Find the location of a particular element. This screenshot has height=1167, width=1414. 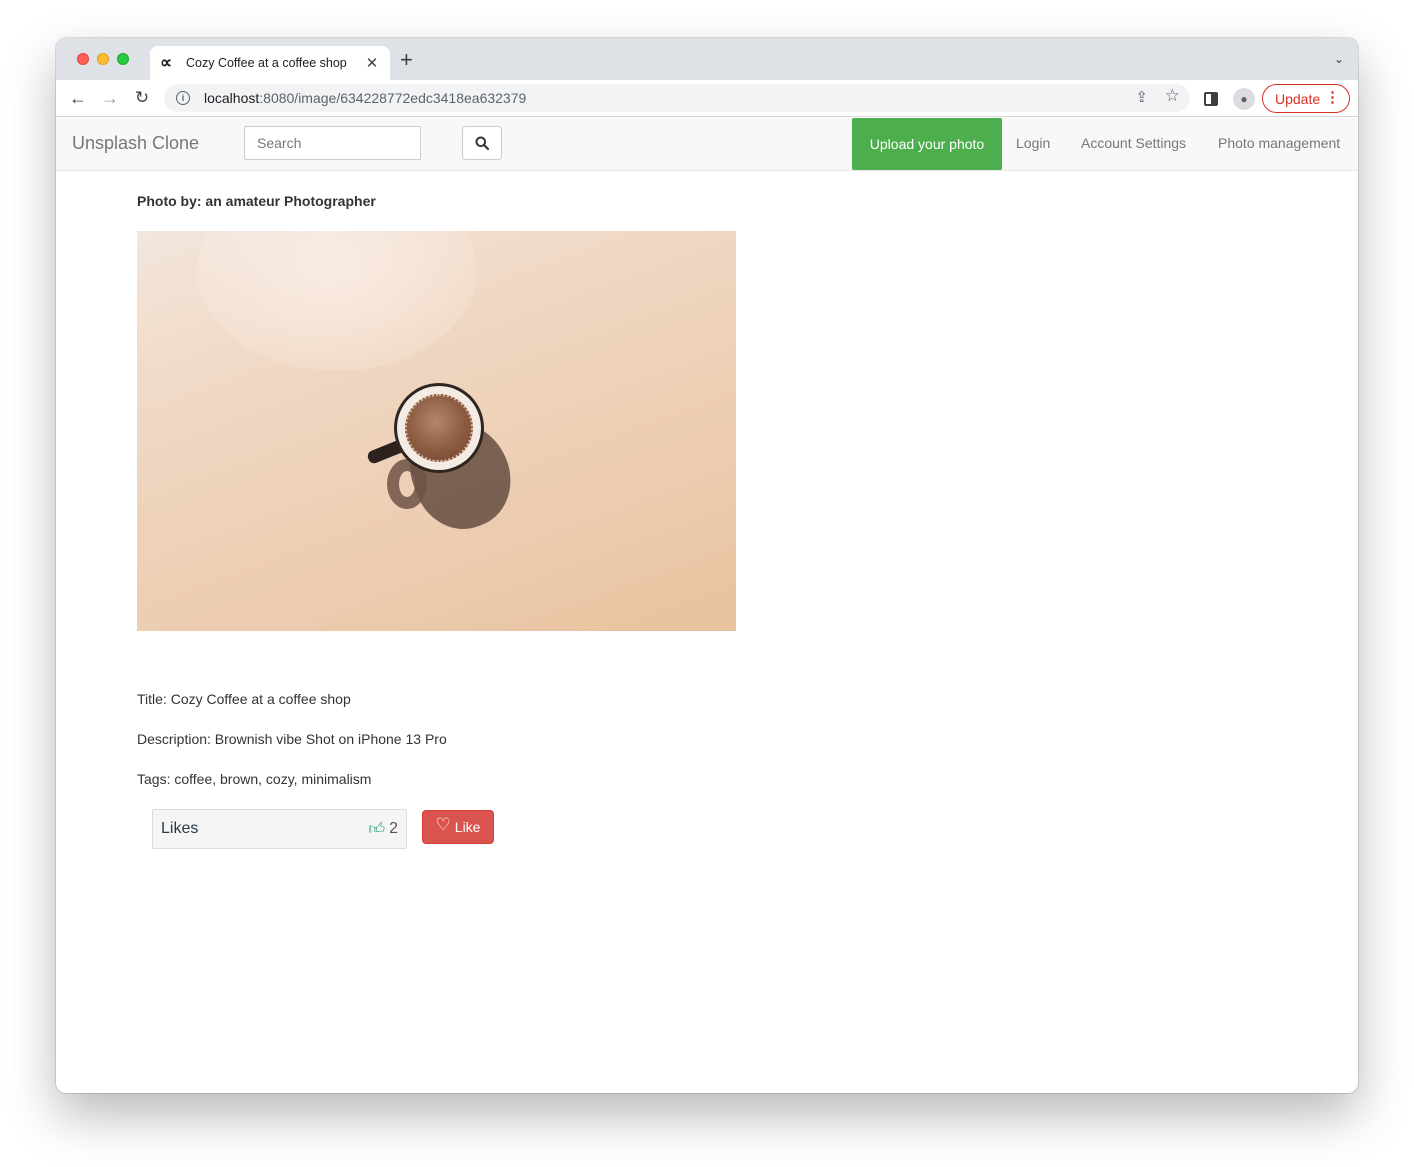

likes-count: 2 is located at coordinates (393, 828).